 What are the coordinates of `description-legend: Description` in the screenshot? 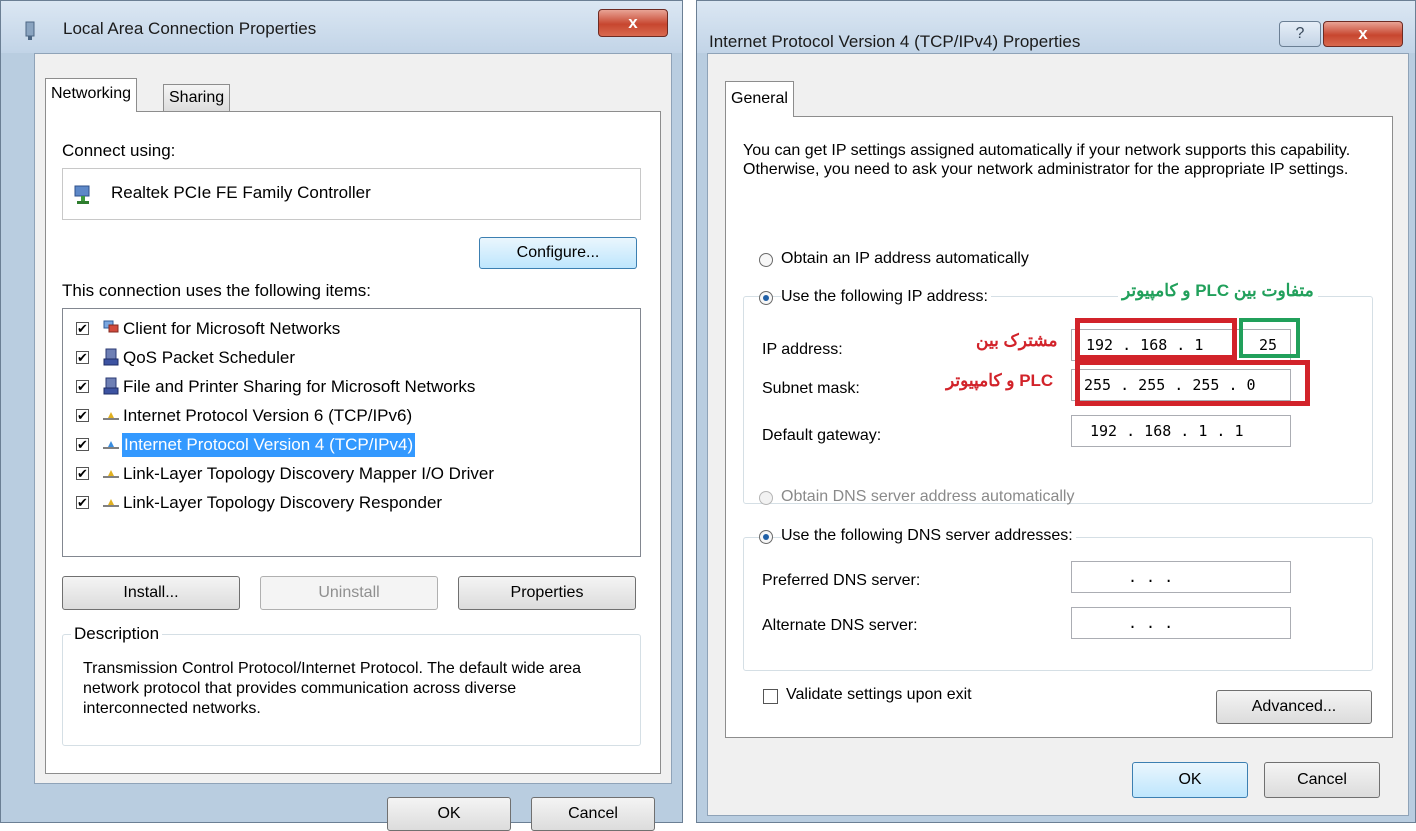 It's located at (117, 634).